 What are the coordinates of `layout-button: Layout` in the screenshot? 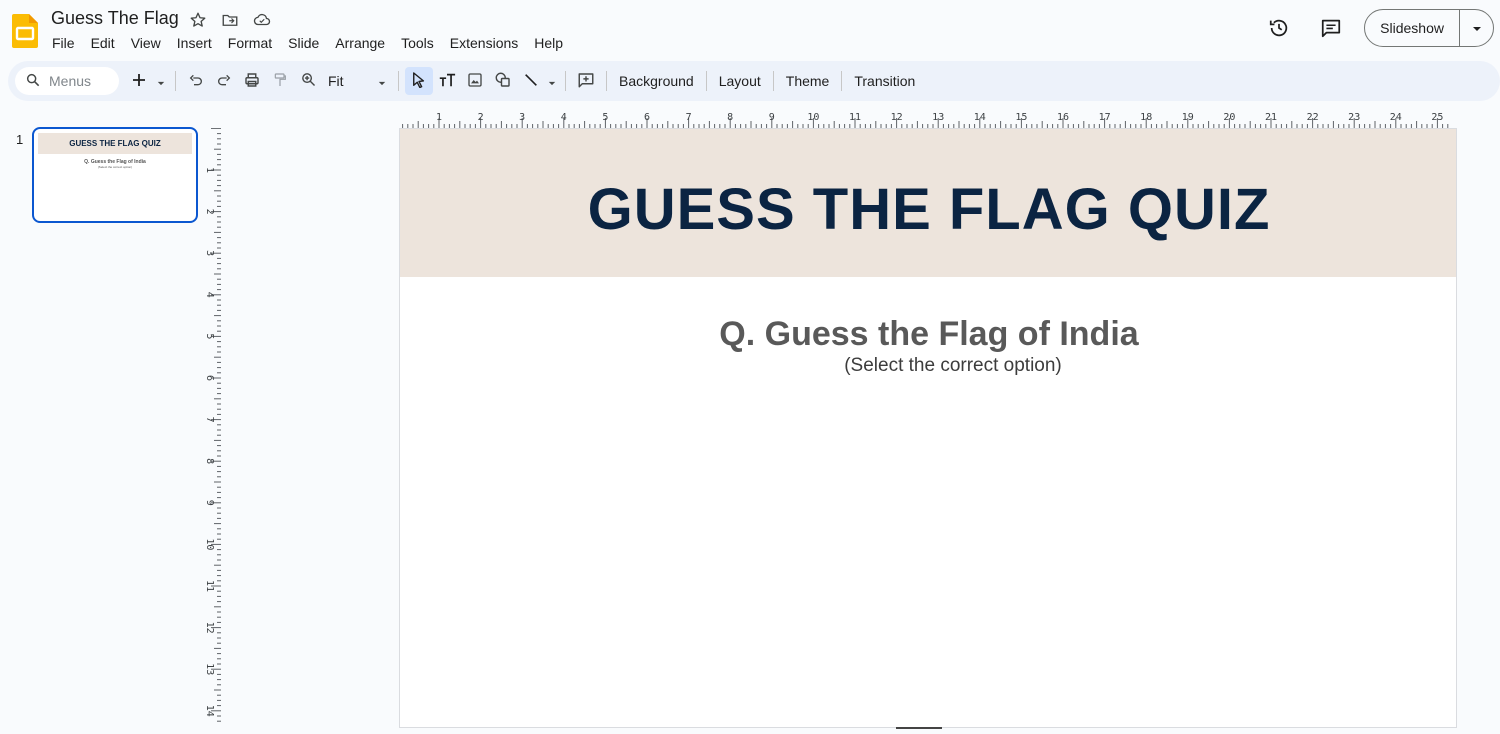 It's located at (740, 81).